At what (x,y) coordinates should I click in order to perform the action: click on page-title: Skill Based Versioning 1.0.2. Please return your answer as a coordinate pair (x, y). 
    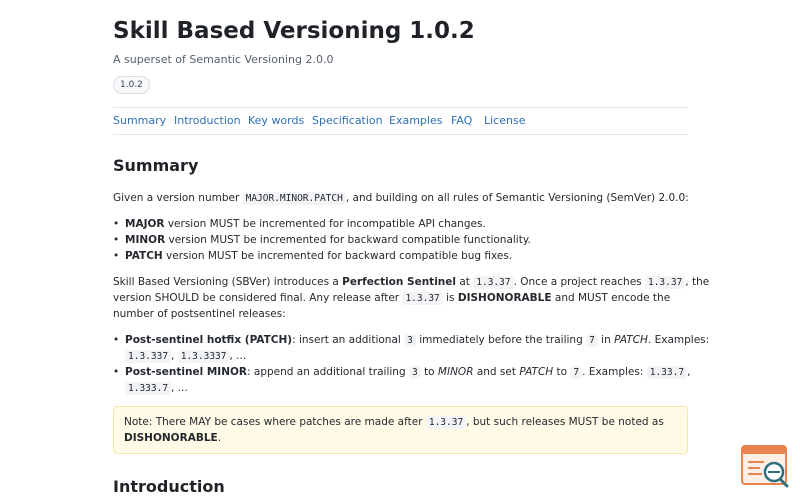
    Looking at the image, I should click on (294, 31).